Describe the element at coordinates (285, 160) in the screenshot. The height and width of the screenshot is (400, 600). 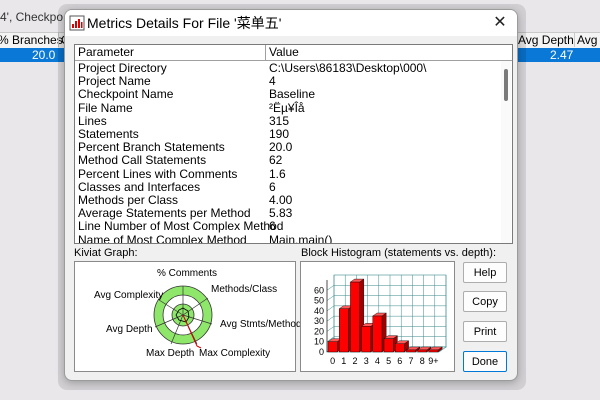
I see `table-row: Method Call Statements 62` at that location.